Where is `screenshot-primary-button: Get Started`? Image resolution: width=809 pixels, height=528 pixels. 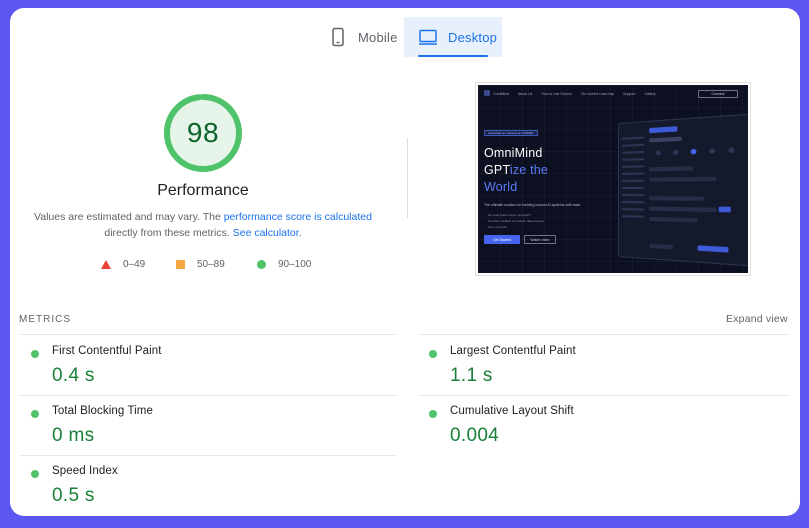
screenshot-primary-button: Get Started is located at coordinates (502, 239).